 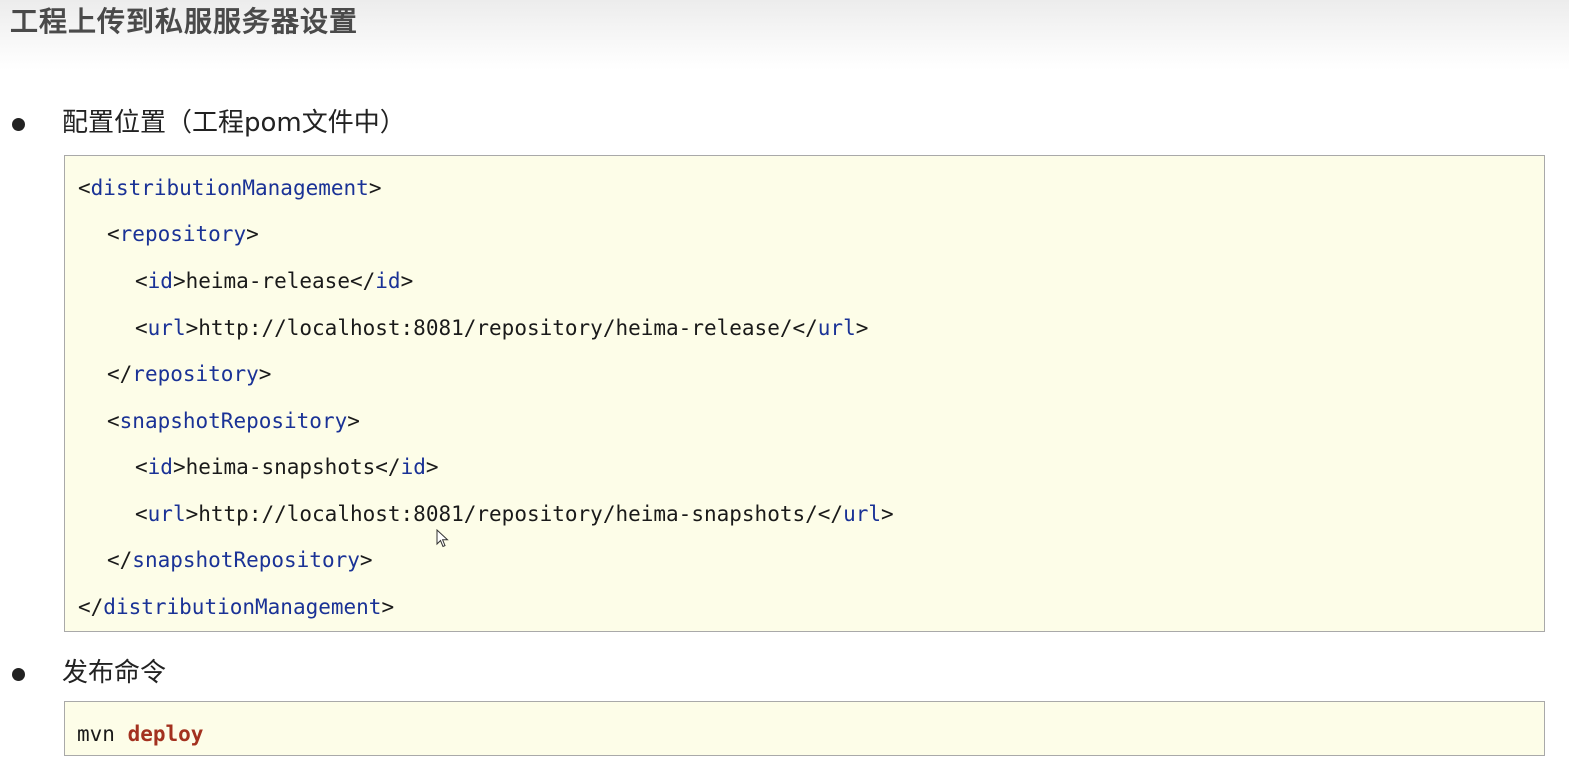 What do you see at coordinates (233, 421) in the screenshot?
I see `code-line: <snapshotRepository>` at bounding box center [233, 421].